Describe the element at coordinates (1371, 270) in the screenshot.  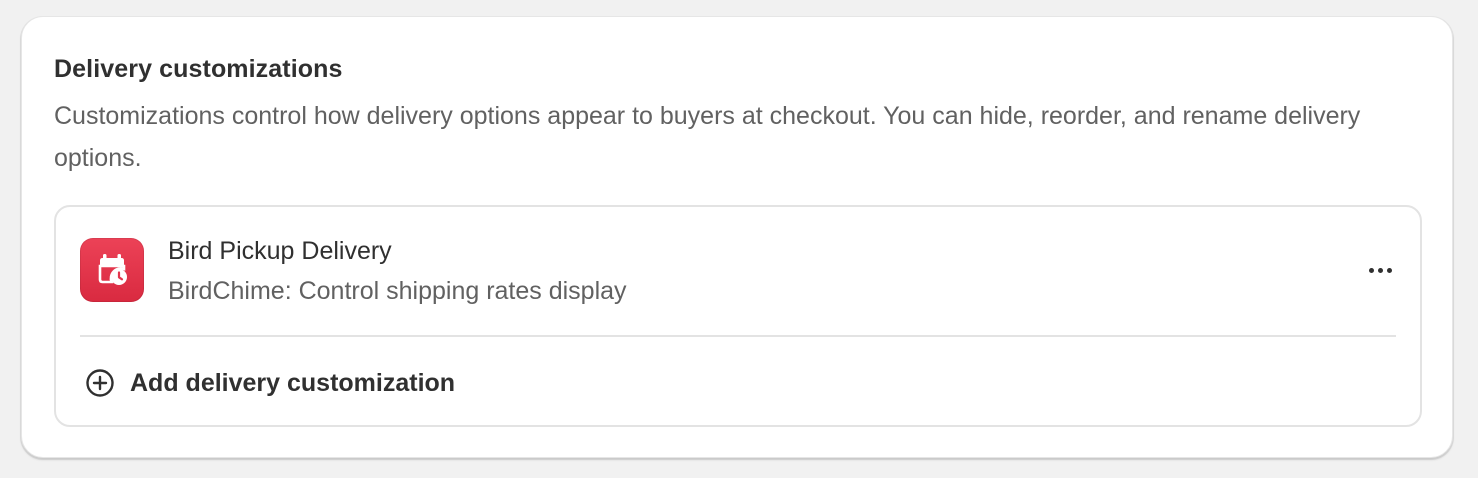
I see `more-horizontal-icon` at that location.